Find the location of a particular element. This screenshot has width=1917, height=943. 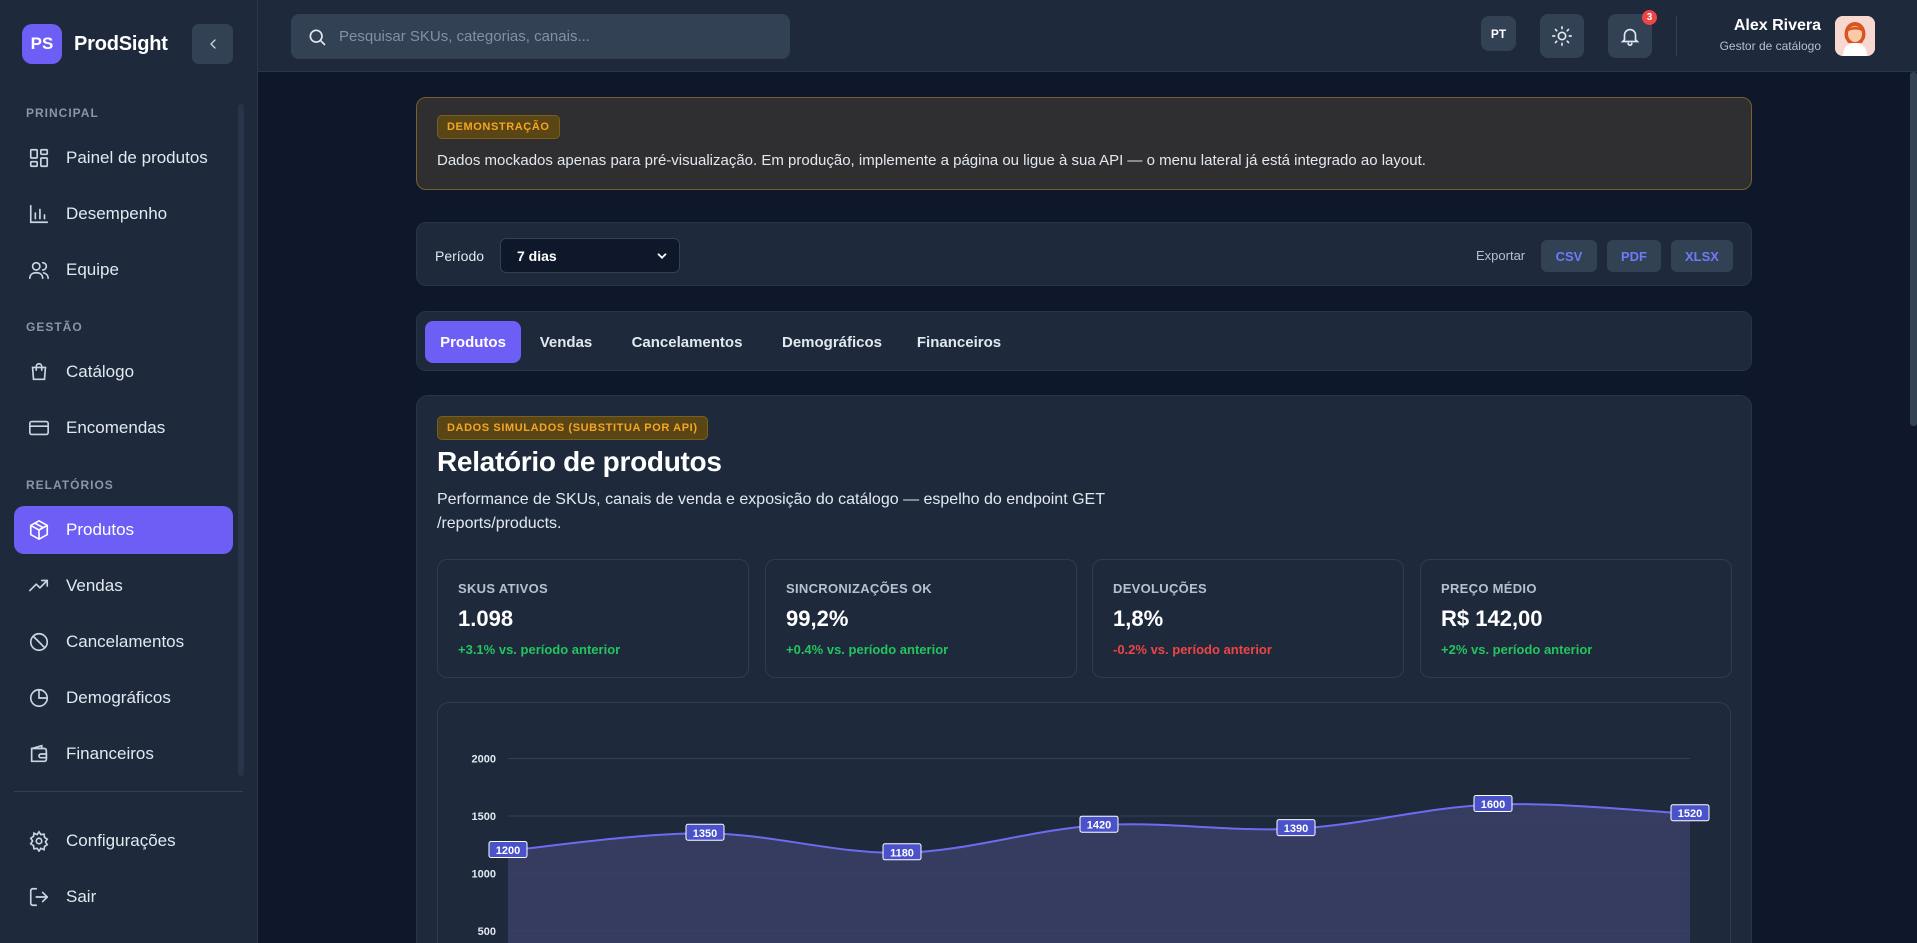

avatar is located at coordinates (1855, 36).